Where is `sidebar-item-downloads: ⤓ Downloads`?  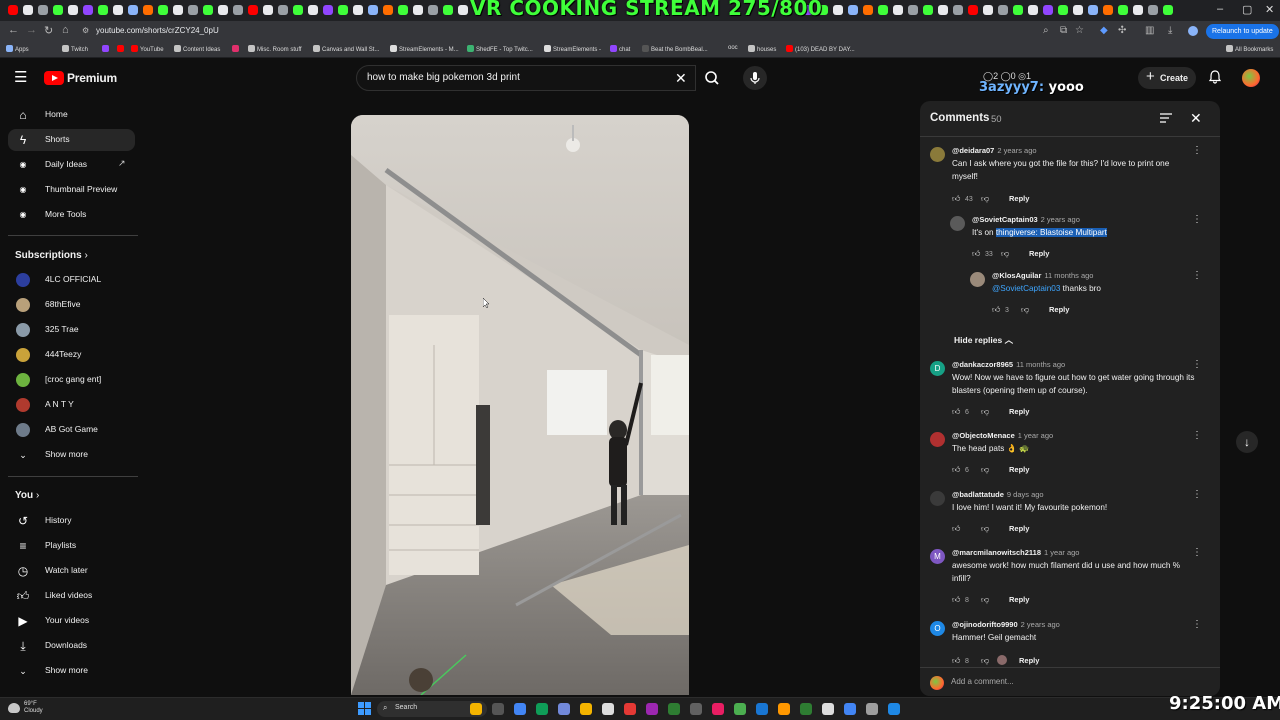
sidebar-item-downloads: ⤓ Downloads is located at coordinates (71, 646).